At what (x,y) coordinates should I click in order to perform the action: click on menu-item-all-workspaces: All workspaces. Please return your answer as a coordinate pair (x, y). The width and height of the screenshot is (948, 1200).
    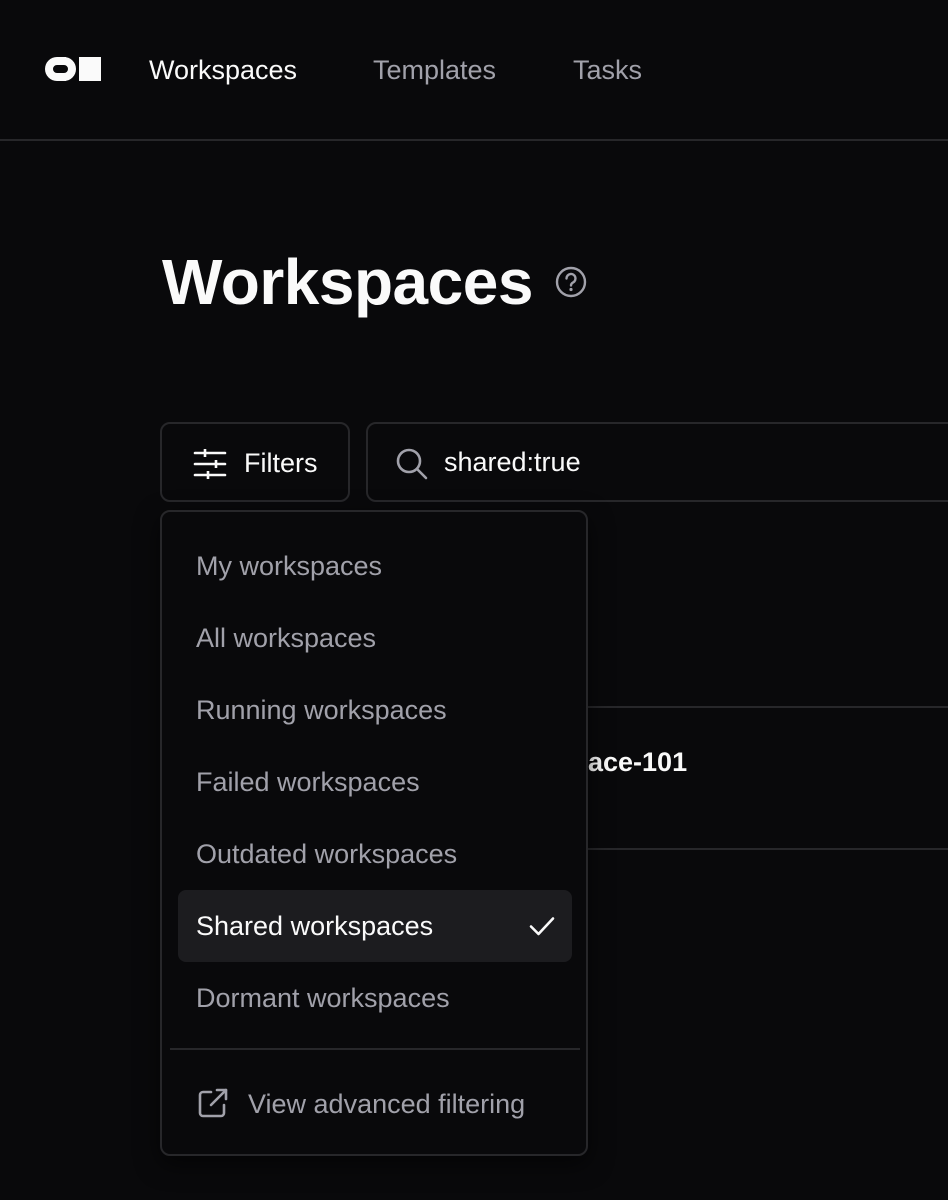
    Looking at the image, I should click on (375, 638).